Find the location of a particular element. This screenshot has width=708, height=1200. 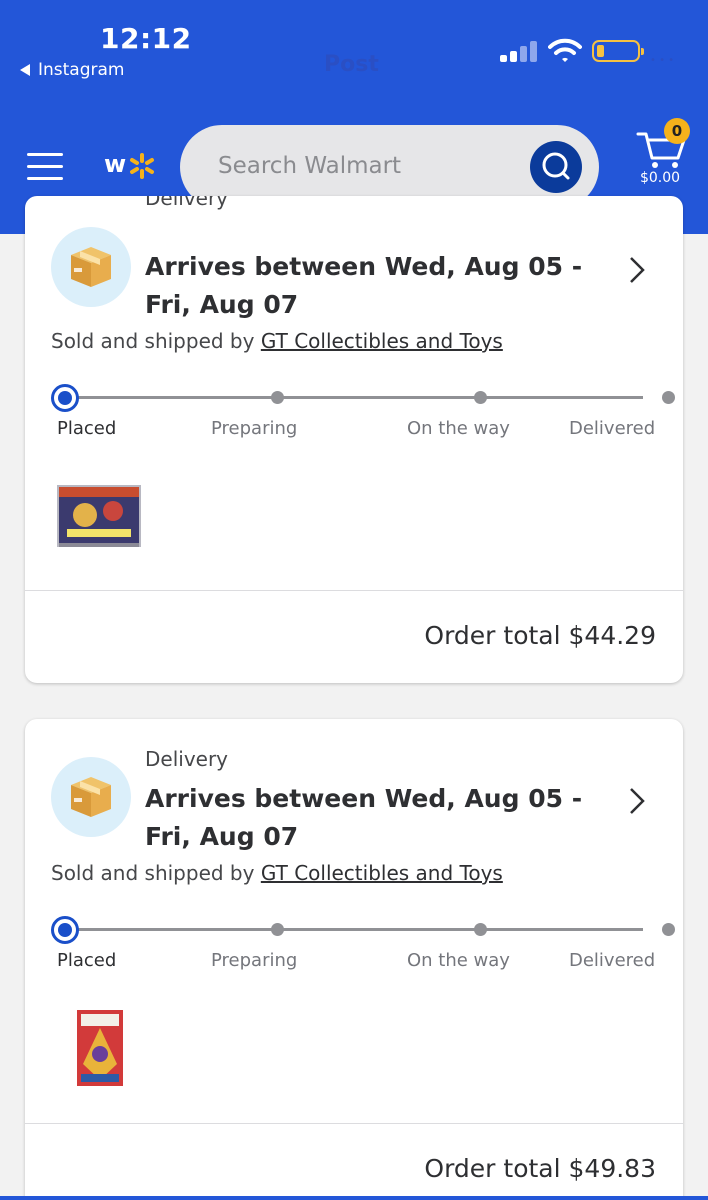

status-ellipsis: • • • is located at coordinates (662, 60).